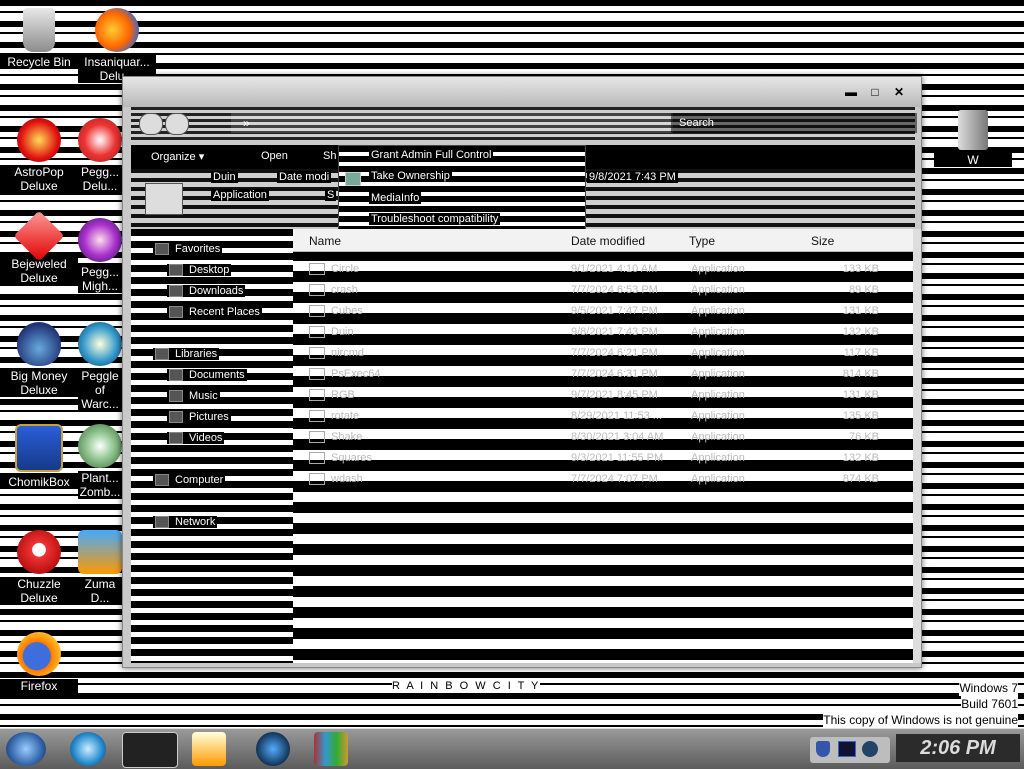 Image resolution: width=1024 pixels, height=769 pixels. I want to click on file-row: Cubes 9/5/2021 7:47 PM Application 131 KB, so click(603, 311).